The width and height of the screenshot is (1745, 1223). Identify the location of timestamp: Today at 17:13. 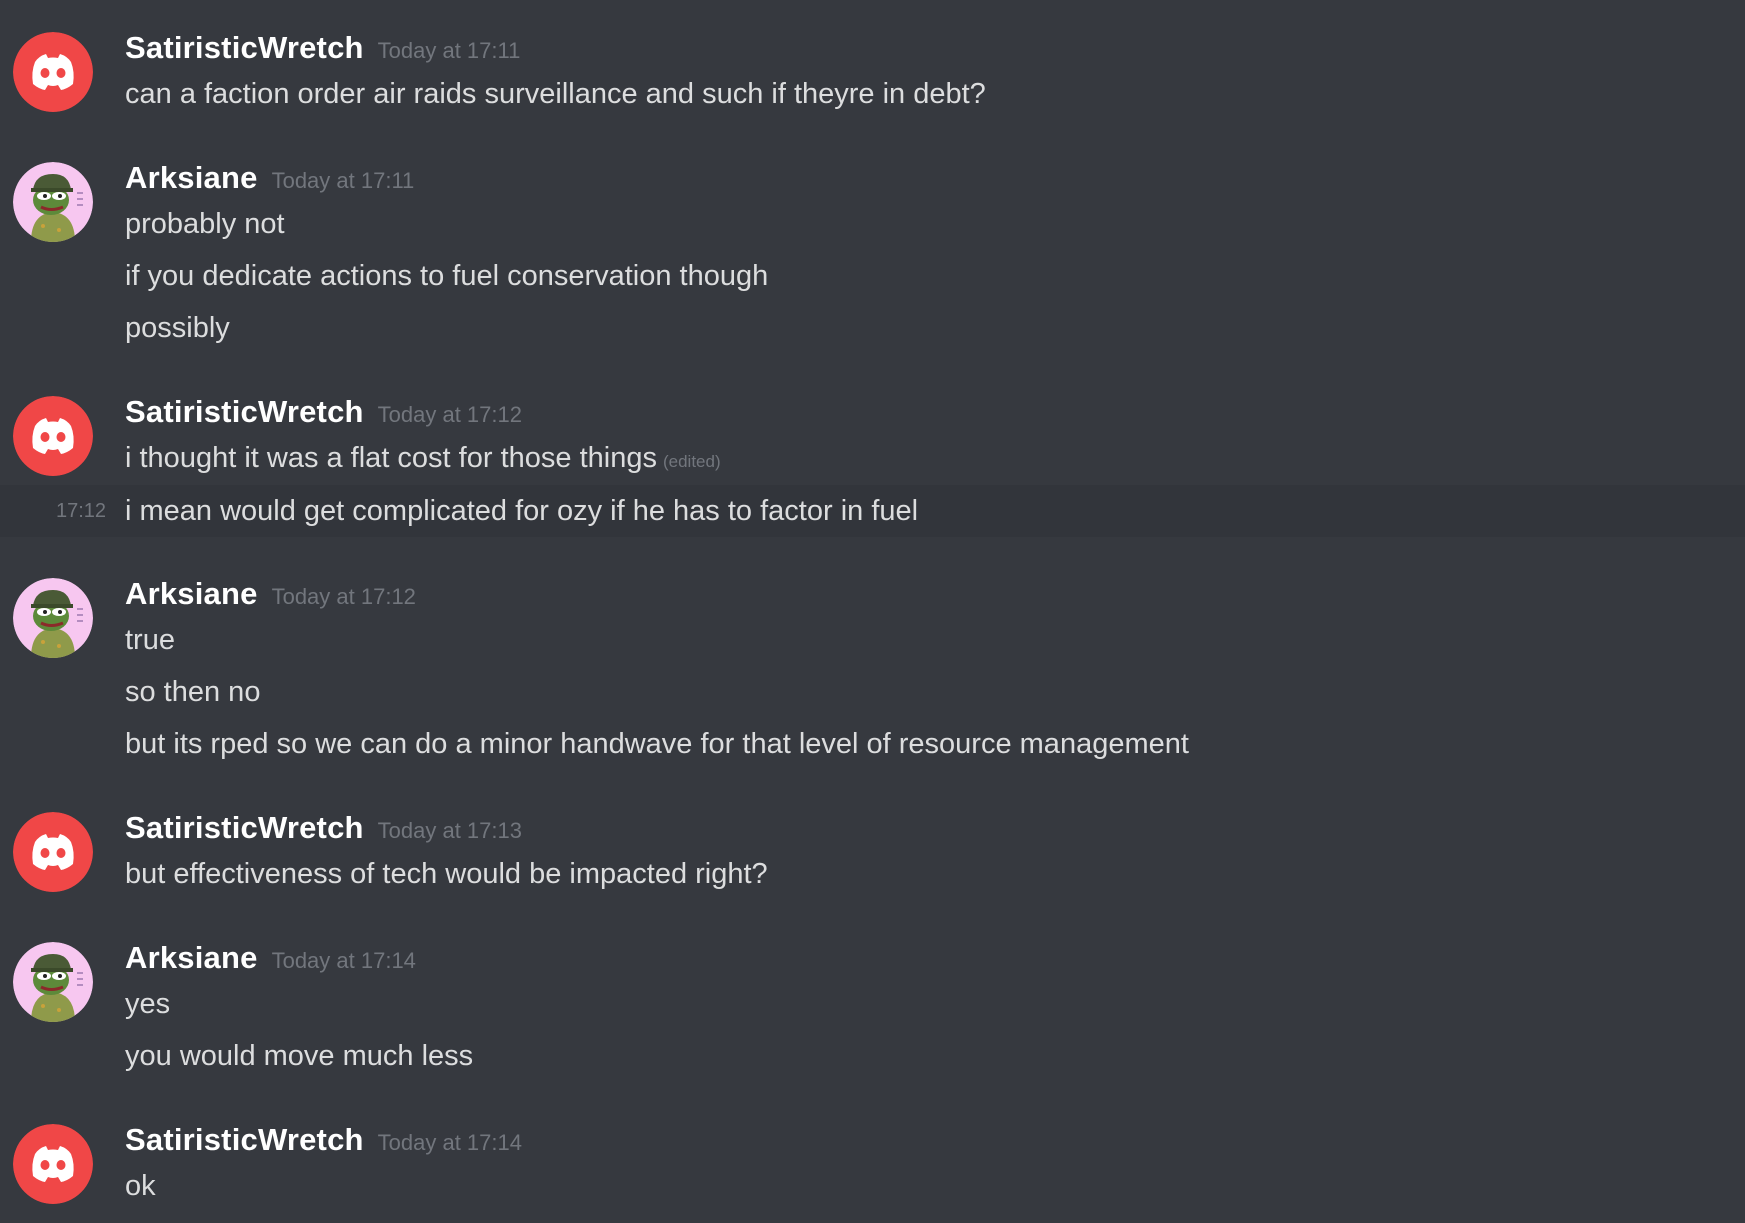
(450, 830).